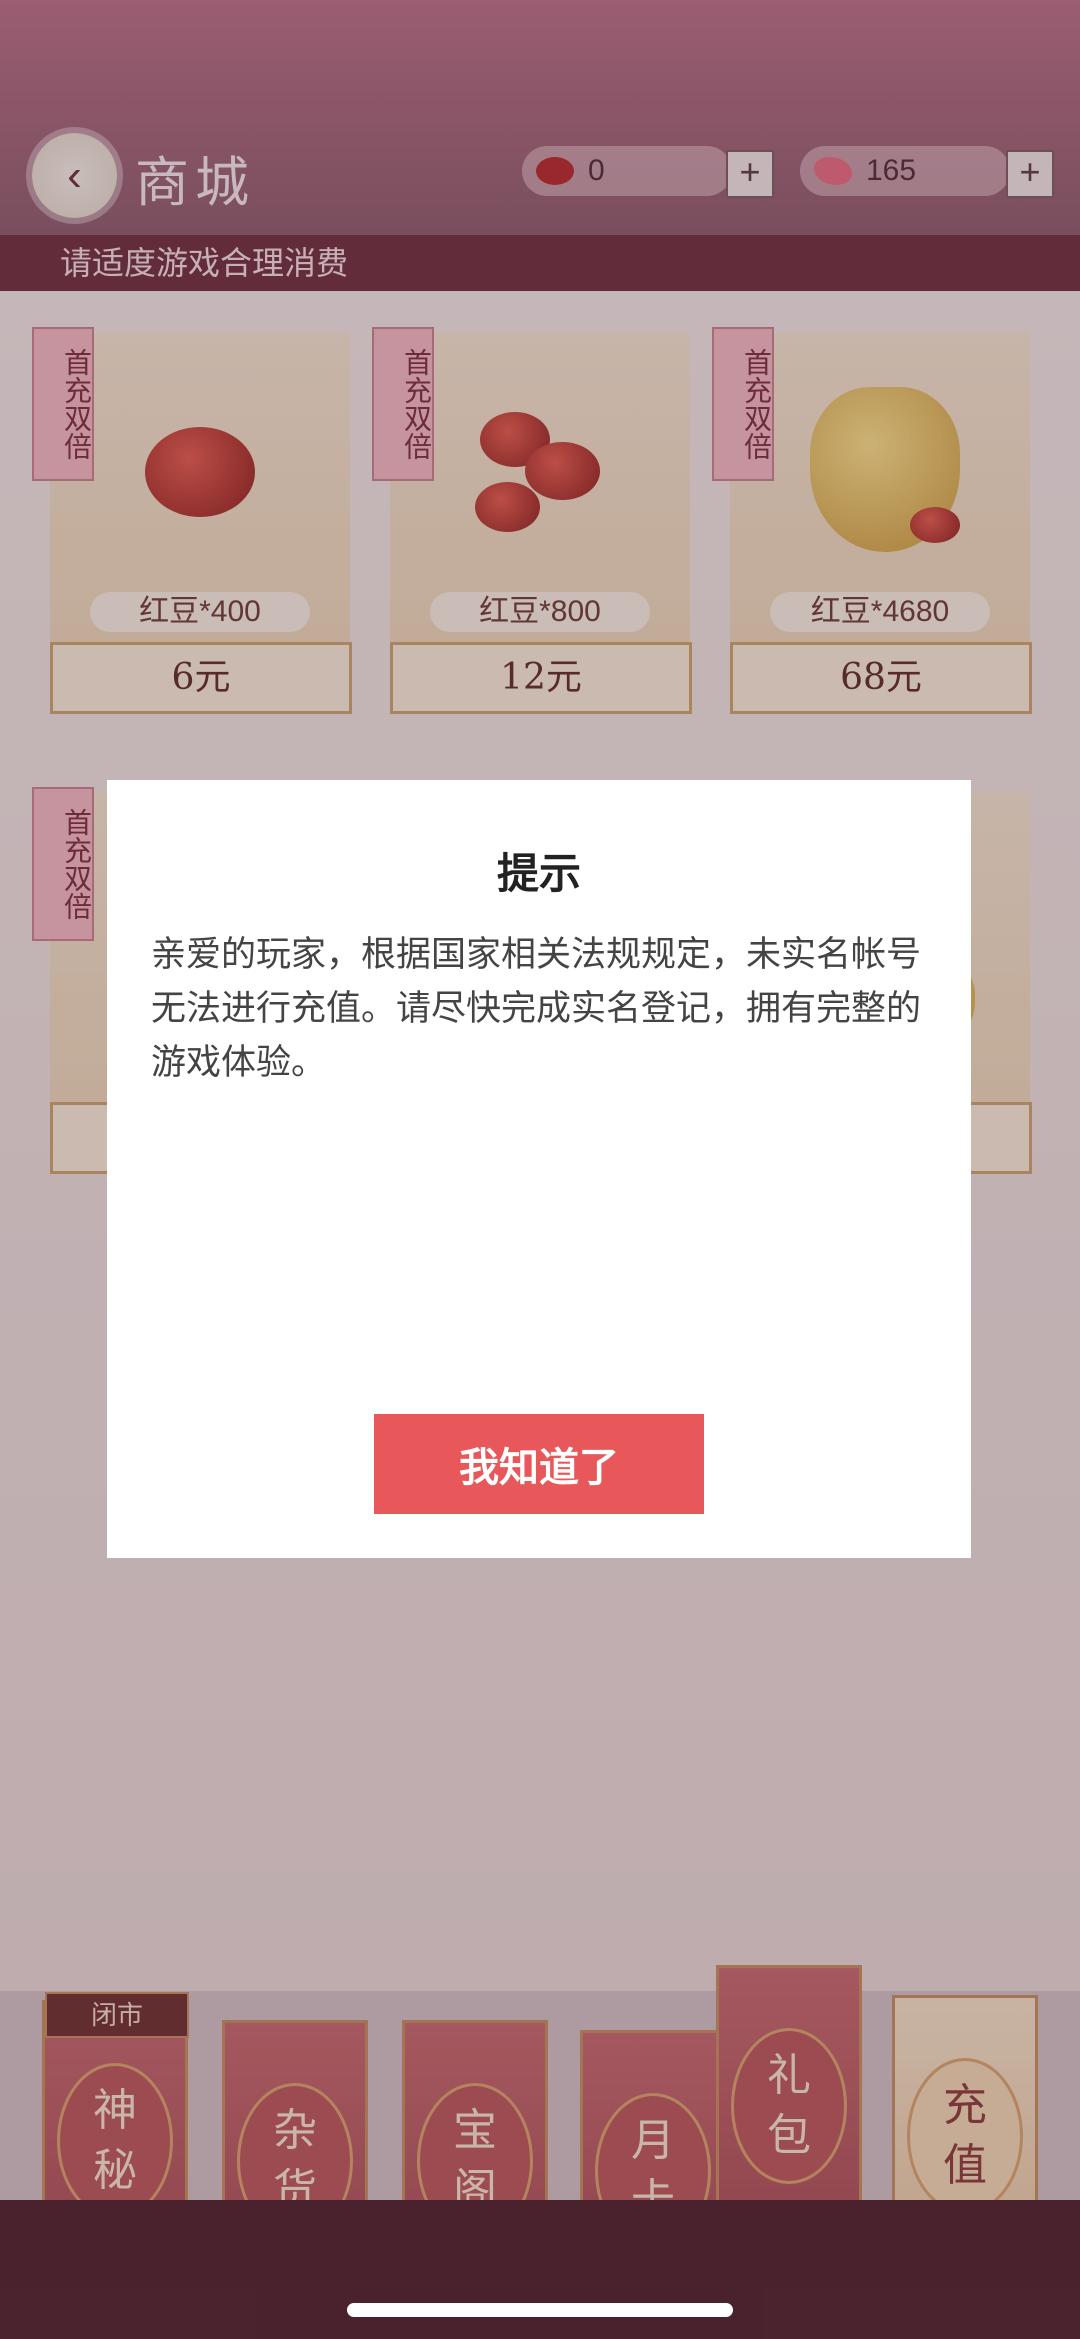 The height and width of the screenshot is (2339, 1080). What do you see at coordinates (539, 1464) in the screenshot?
I see `acknowledge-button: 我知道了` at bounding box center [539, 1464].